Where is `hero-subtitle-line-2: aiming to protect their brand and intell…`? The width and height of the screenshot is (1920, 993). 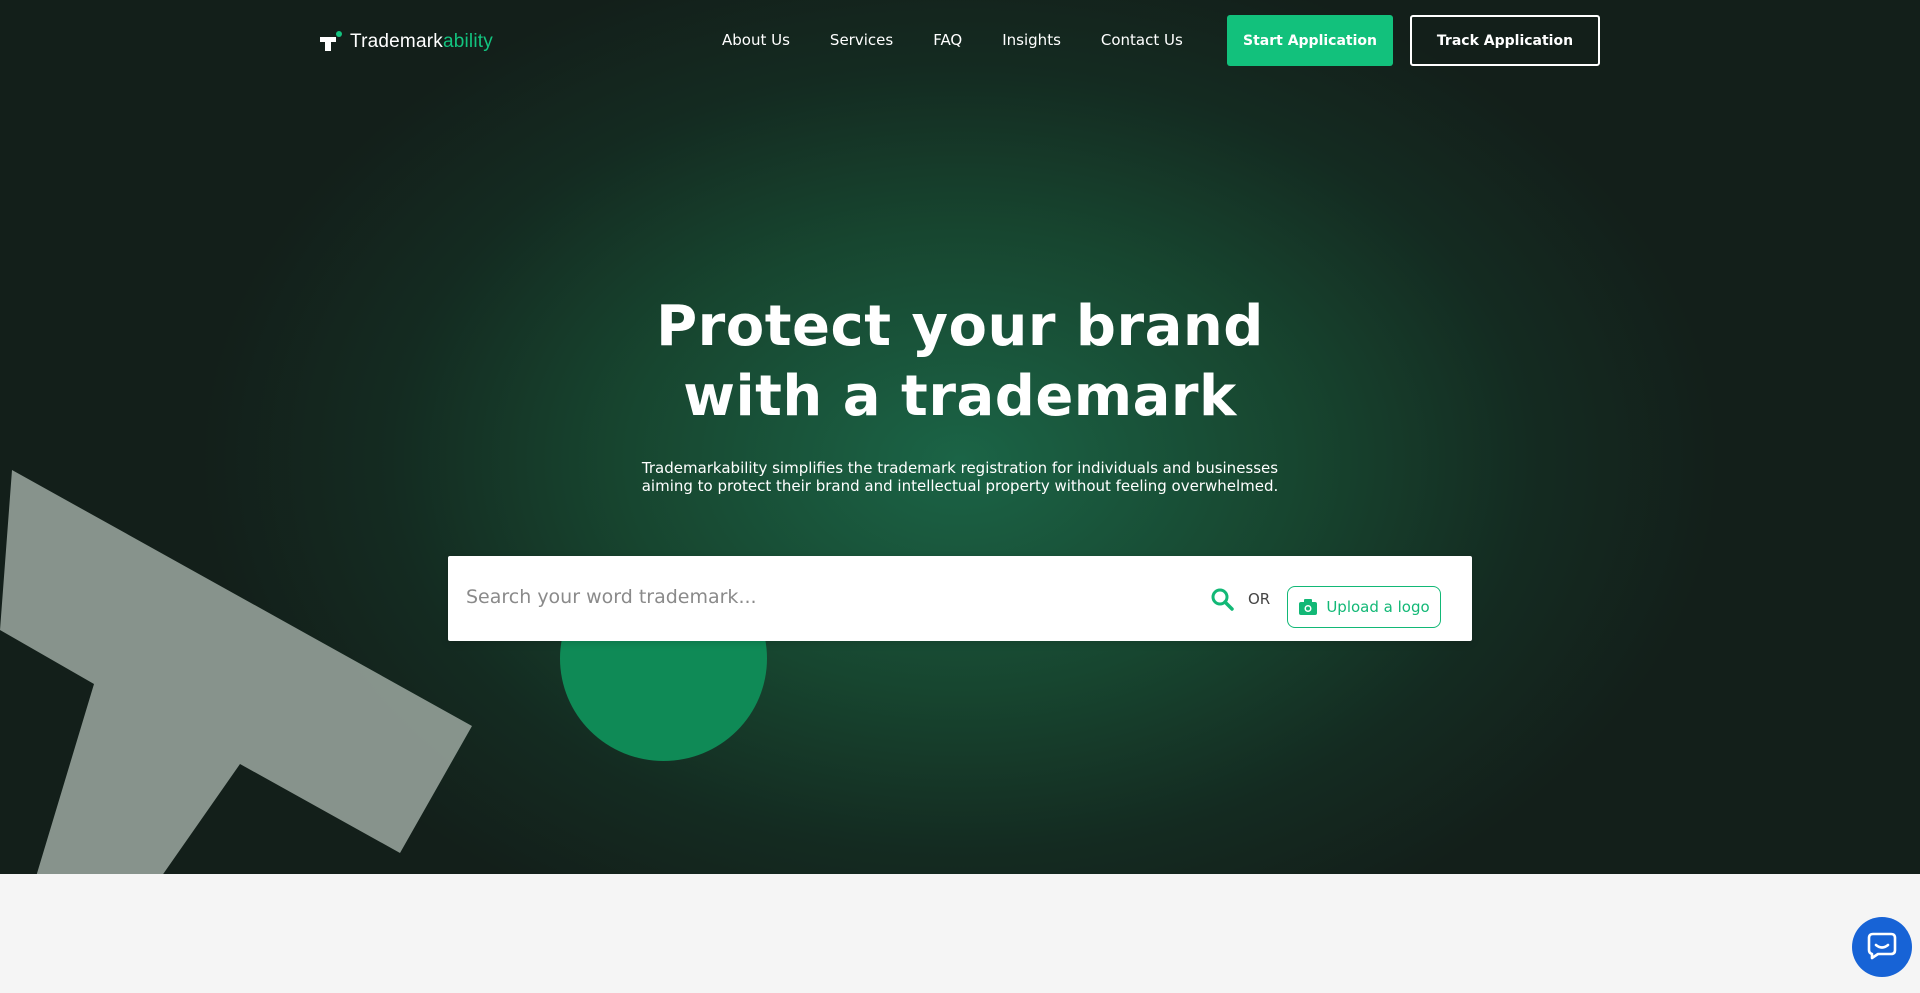
hero-subtitle-line-2: aiming to protect their brand and intell… is located at coordinates (960, 486).